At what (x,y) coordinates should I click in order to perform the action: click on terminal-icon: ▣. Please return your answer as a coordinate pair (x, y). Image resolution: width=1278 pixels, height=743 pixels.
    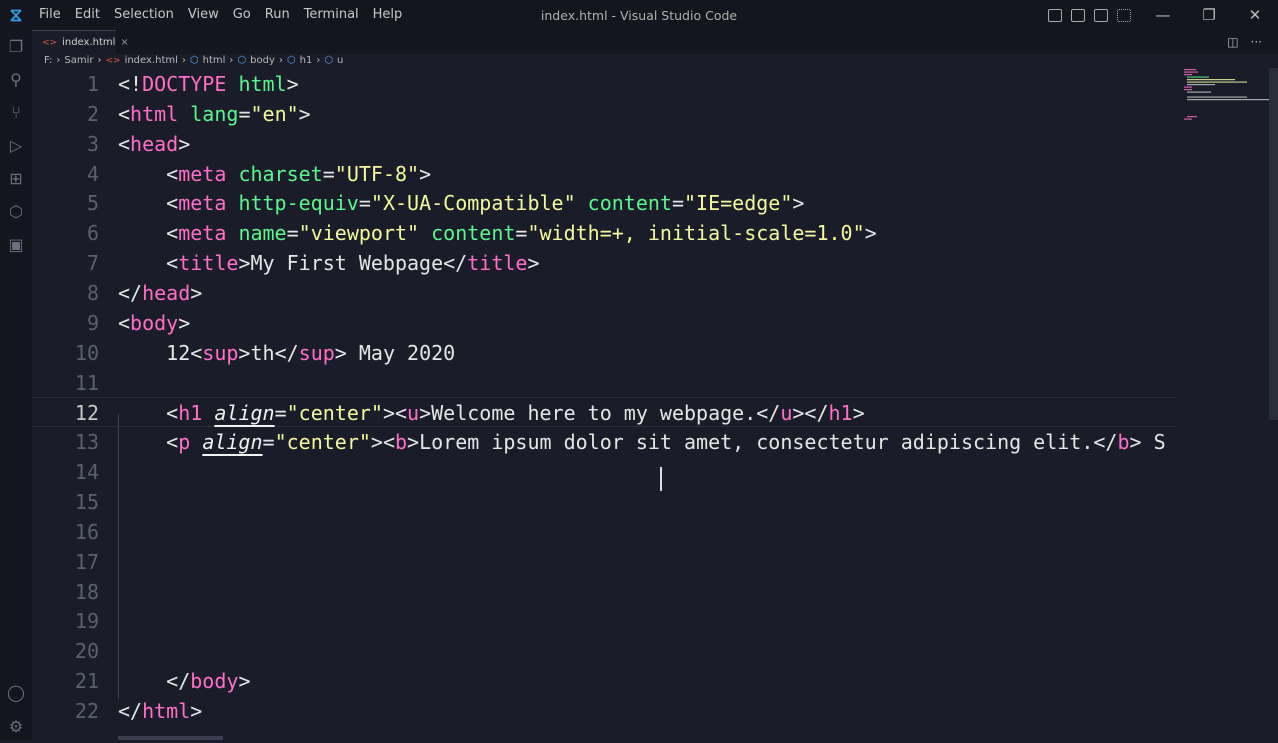
    Looking at the image, I should click on (16, 244).